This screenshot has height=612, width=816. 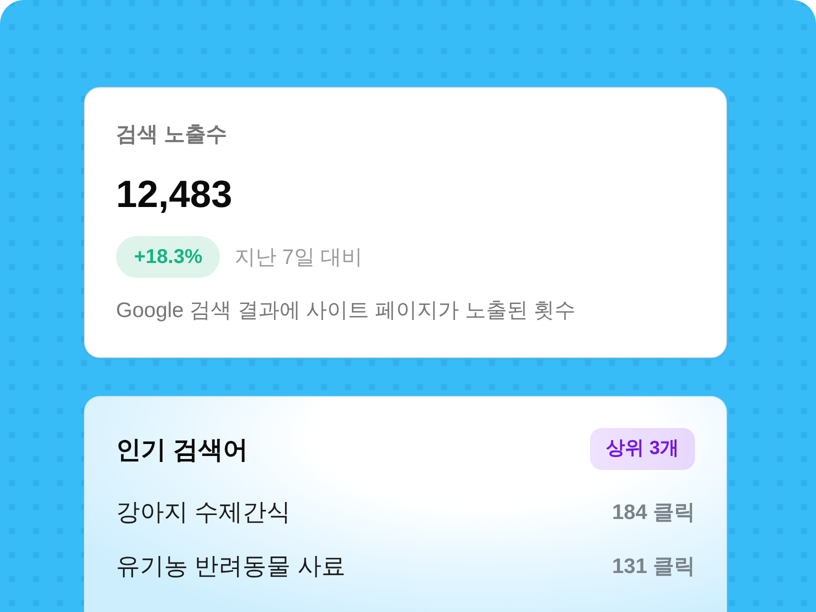 I want to click on count-badge: 상위 3개, so click(x=642, y=449).